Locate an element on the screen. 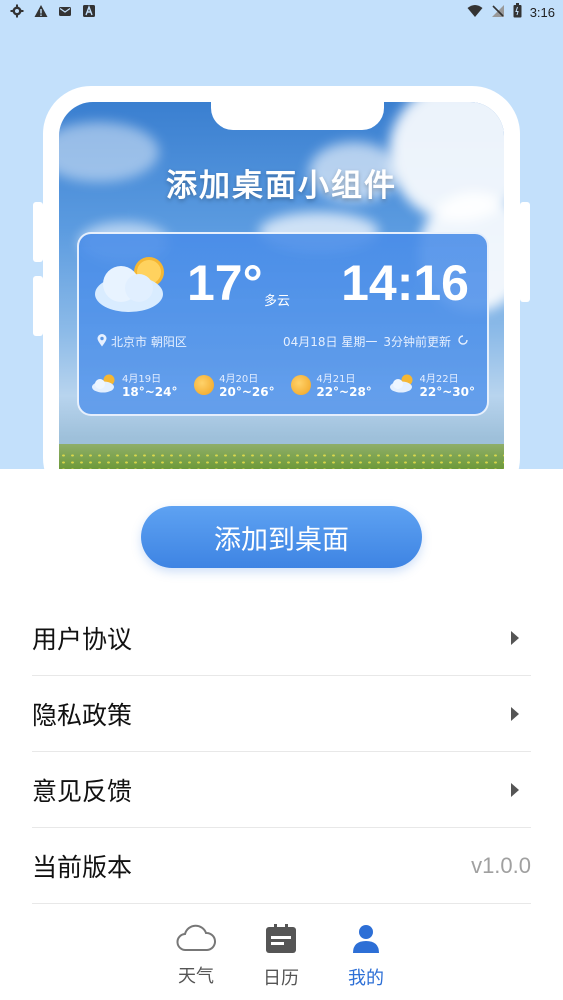 Image resolution: width=563 pixels, height=1000 pixels. battery-icon is located at coordinates (517, 12).